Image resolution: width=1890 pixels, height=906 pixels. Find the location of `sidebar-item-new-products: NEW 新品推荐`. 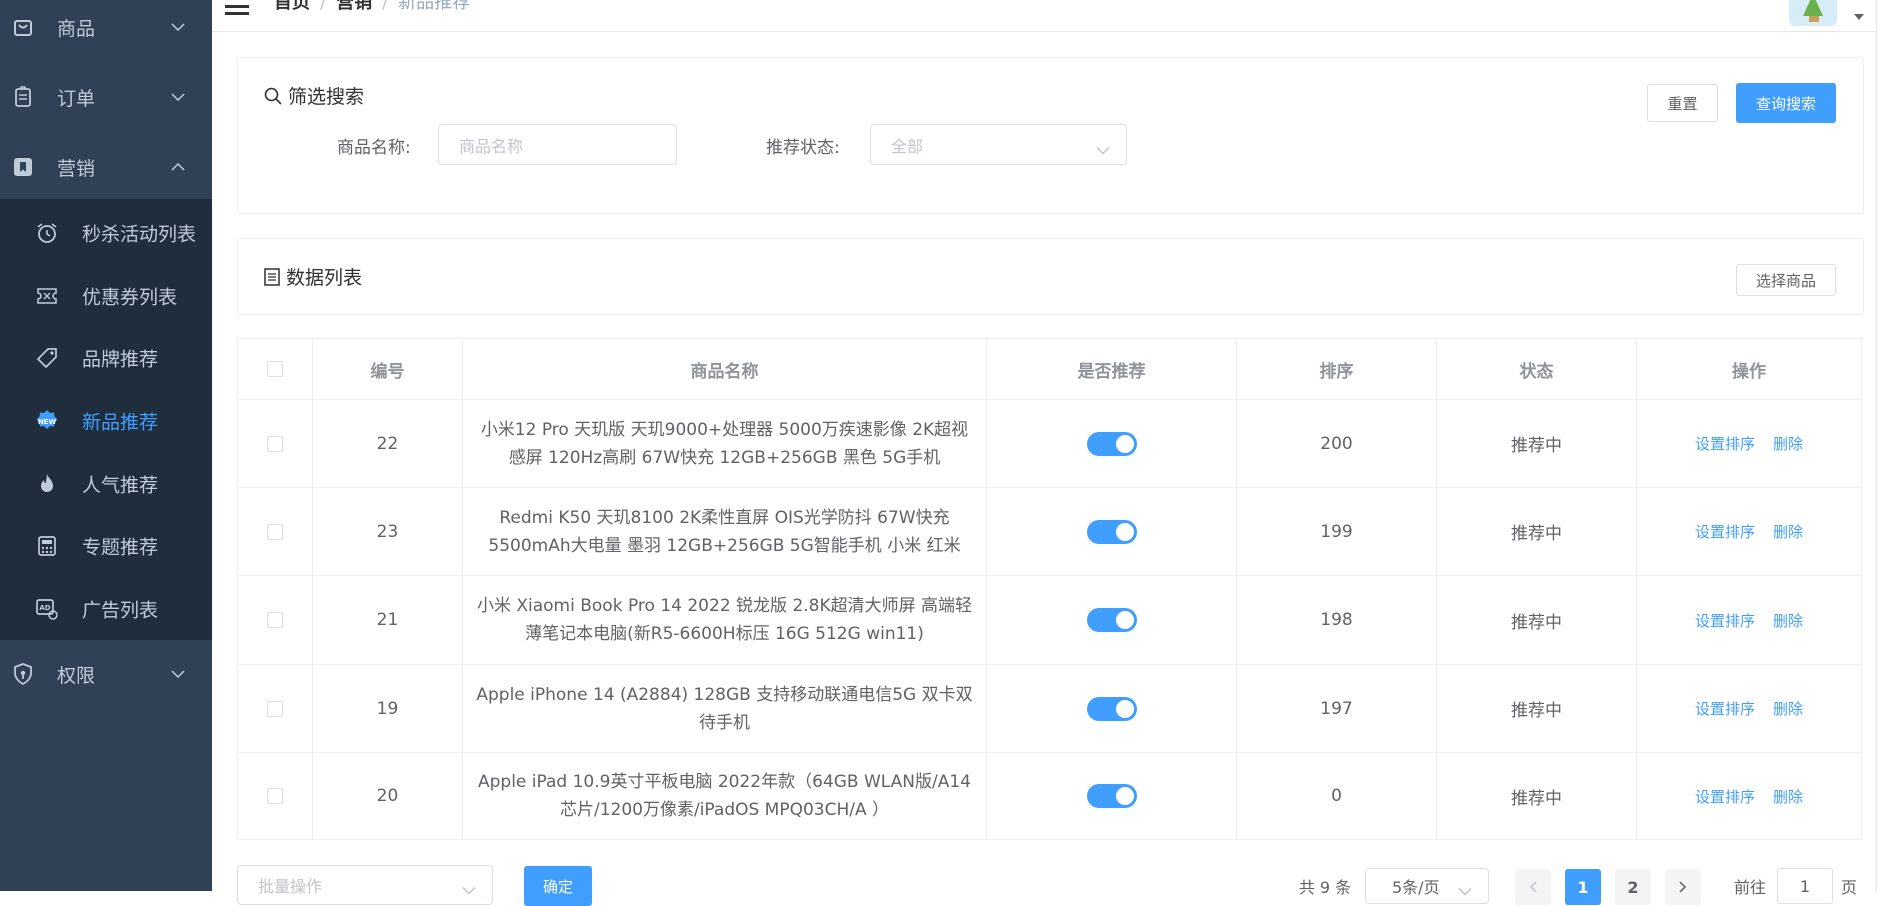

sidebar-item-new-products: NEW 新品推荐 is located at coordinates (106, 421).